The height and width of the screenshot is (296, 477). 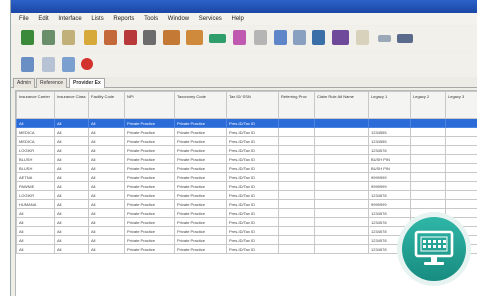 I want to click on column-header: Referring Prov, so click(x=296, y=105).